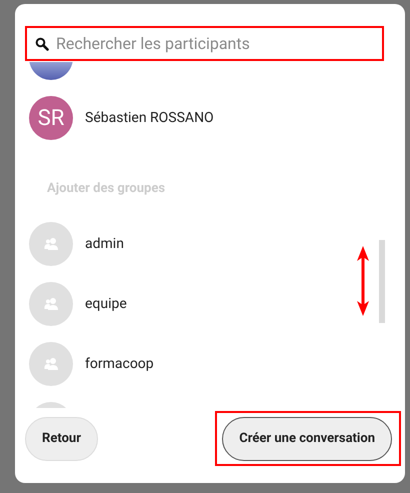  I want to click on group-item: formacoop, so click(217, 364).